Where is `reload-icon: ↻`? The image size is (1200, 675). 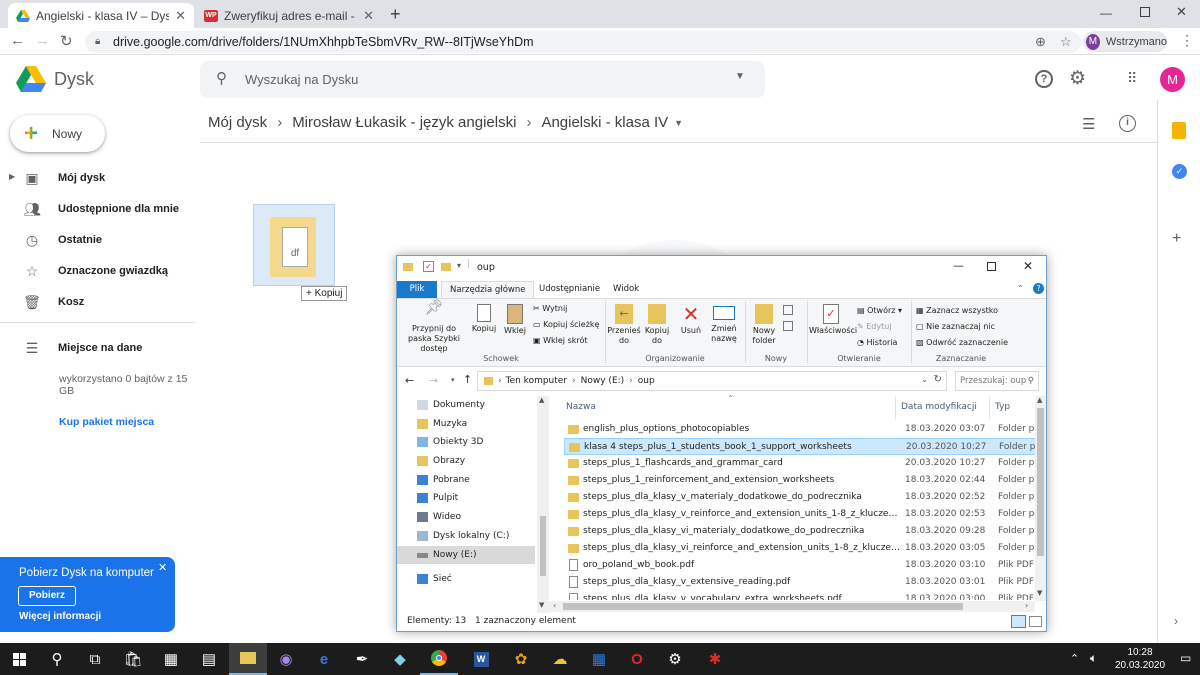 reload-icon: ↻ is located at coordinates (66, 41).